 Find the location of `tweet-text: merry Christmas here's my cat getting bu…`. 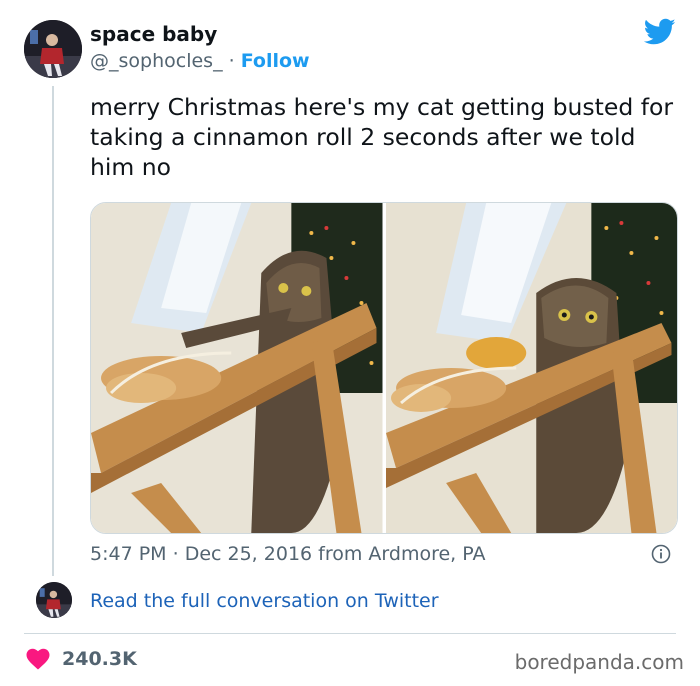

tweet-text: merry Christmas here's my cat getting bu… is located at coordinates (382, 137).